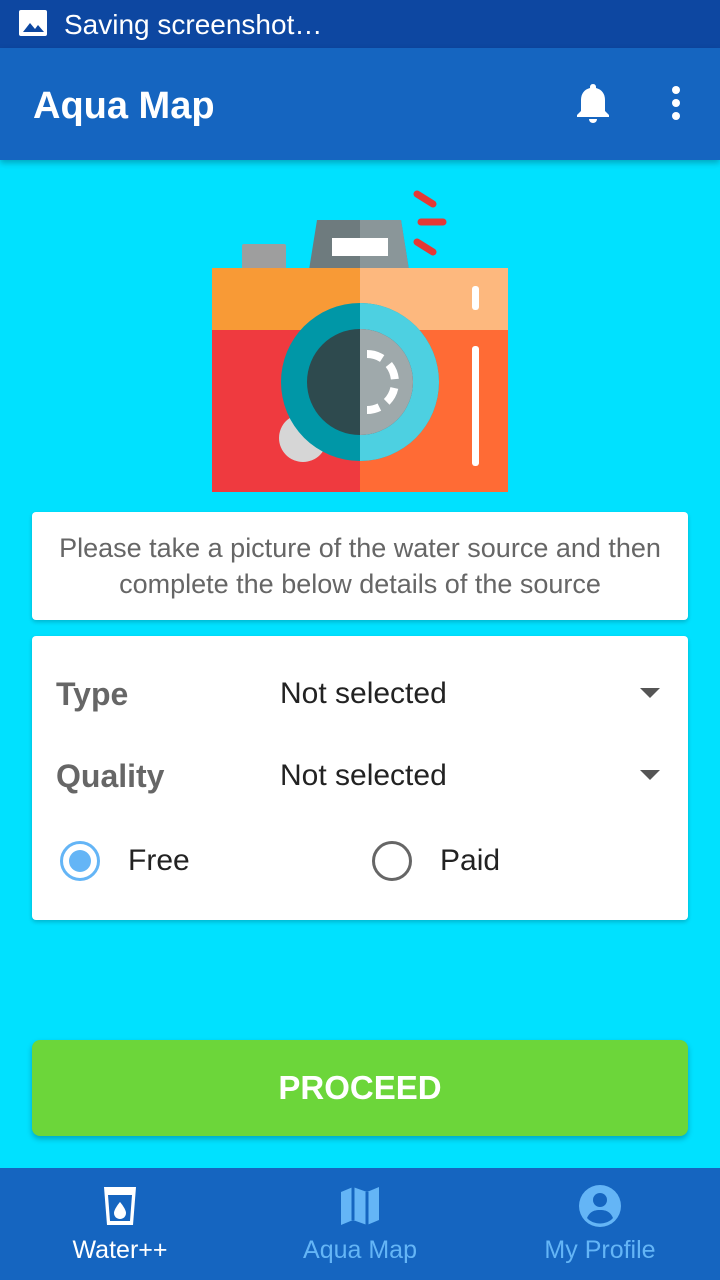 This screenshot has height=1280, width=720. What do you see at coordinates (124, 106) in the screenshot?
I see `app-title: Aqua Map` at bounding box center [124, 106].